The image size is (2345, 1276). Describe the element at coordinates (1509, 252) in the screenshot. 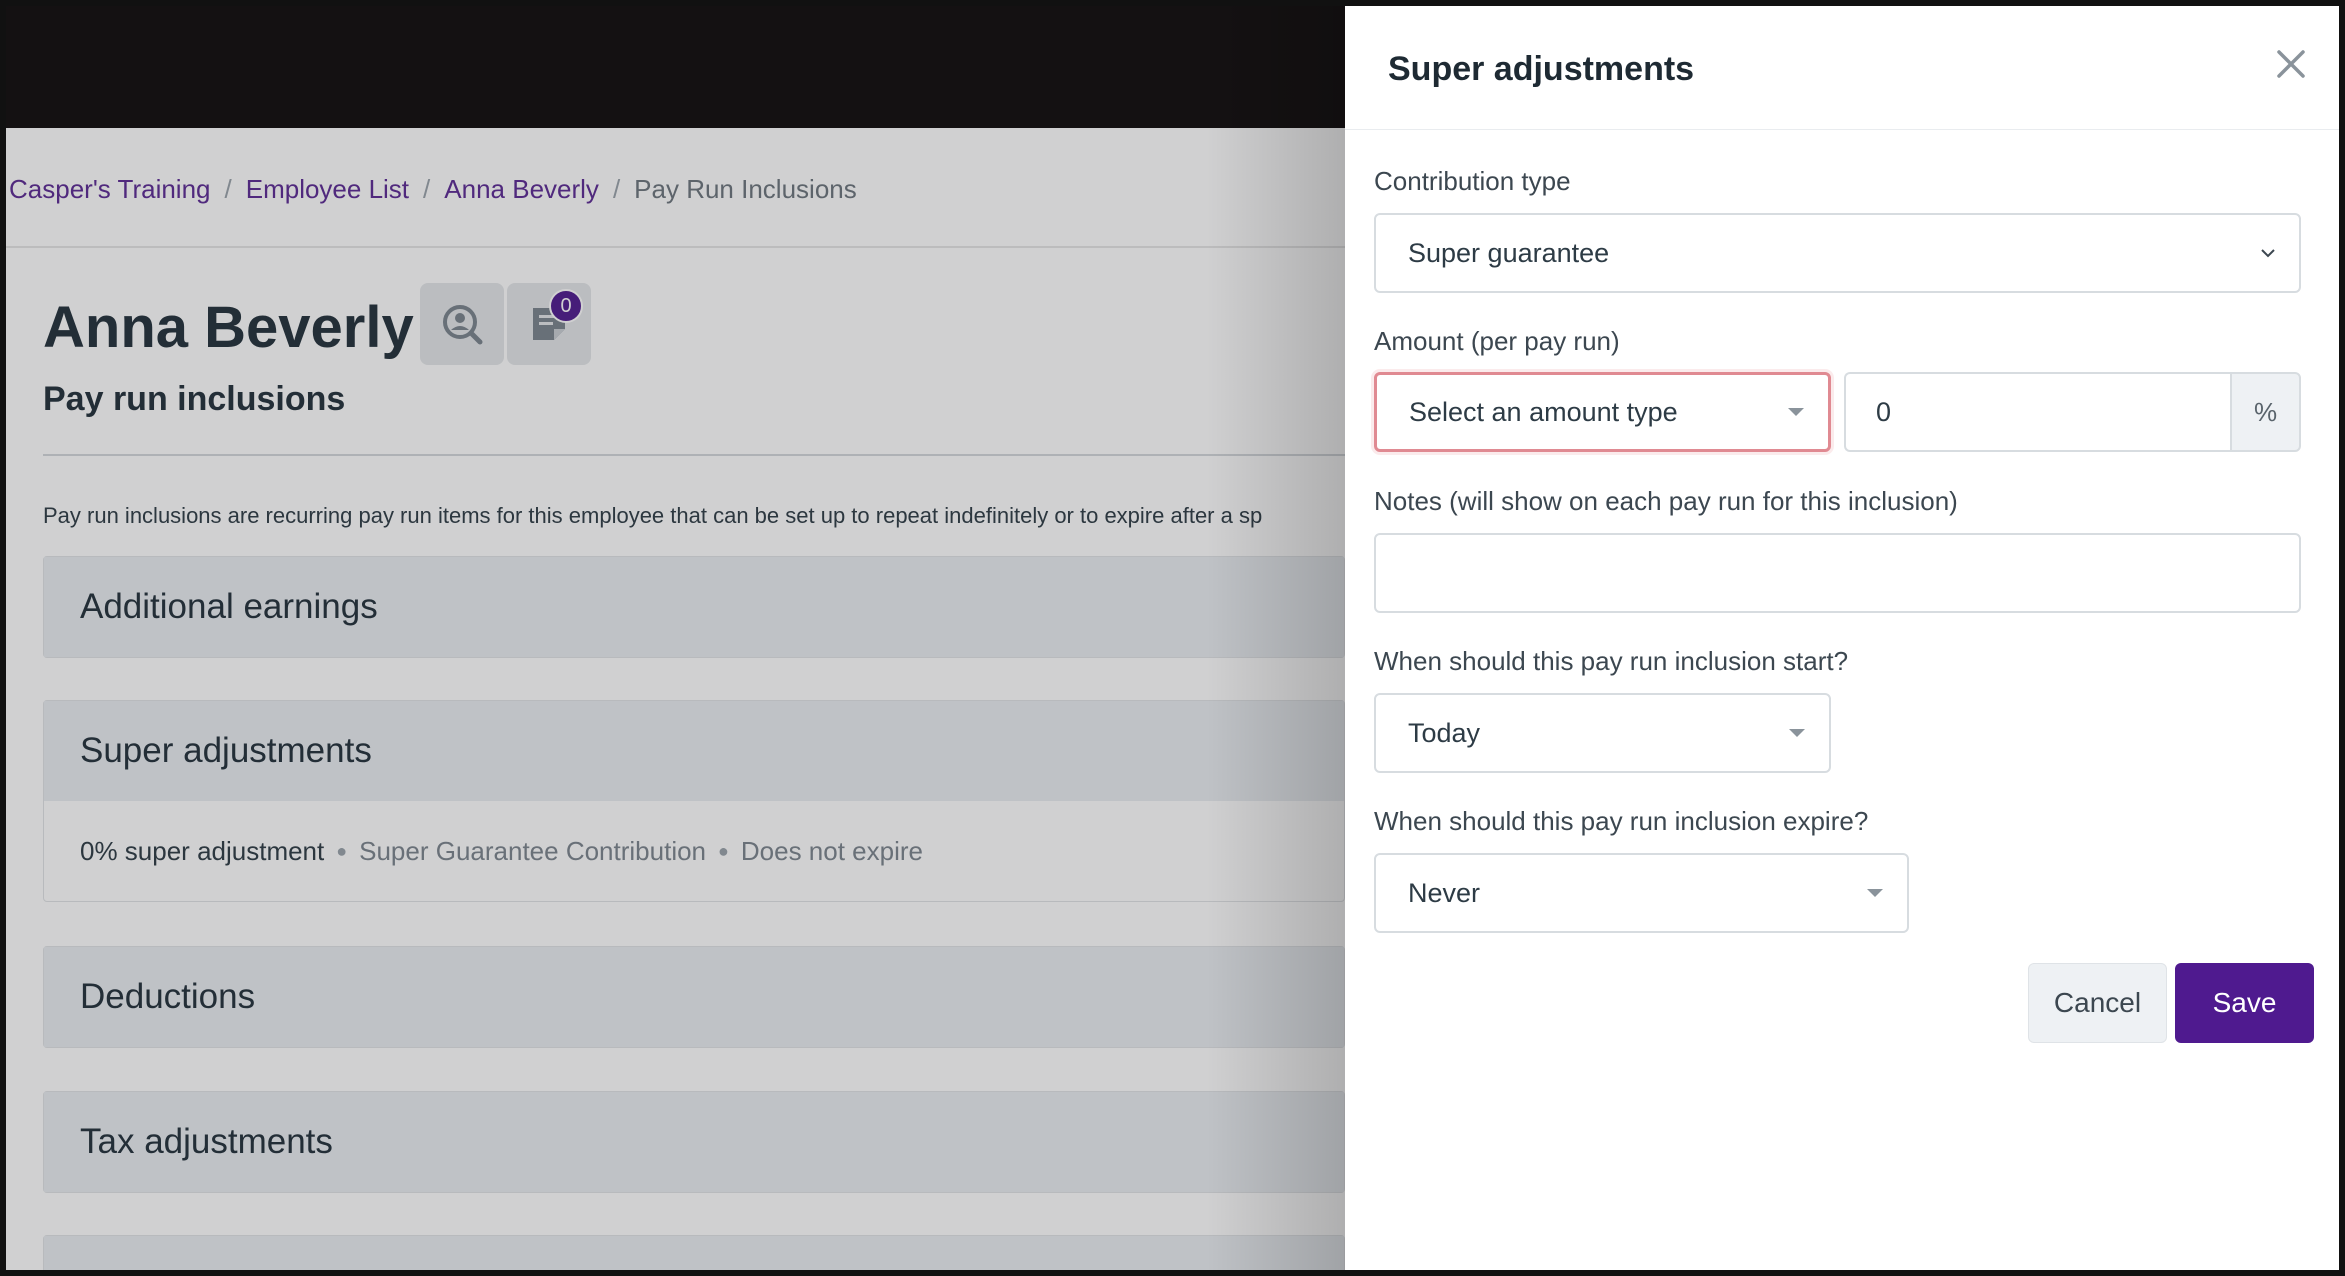

I see `contribution-type-value: Super guarantee` at that location.